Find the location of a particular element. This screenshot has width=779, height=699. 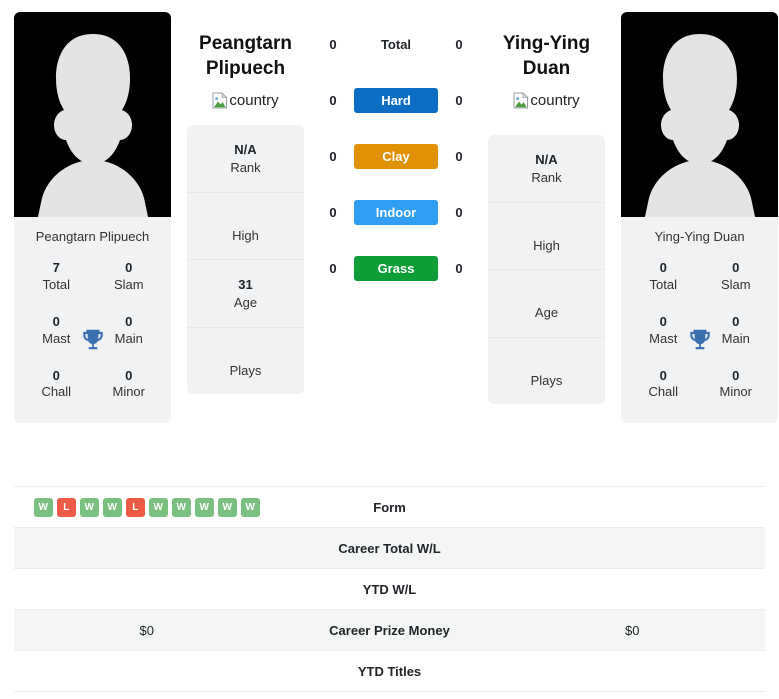

h2h-row-grass: 0 Grass 0 is located at coordinates (396, 268).